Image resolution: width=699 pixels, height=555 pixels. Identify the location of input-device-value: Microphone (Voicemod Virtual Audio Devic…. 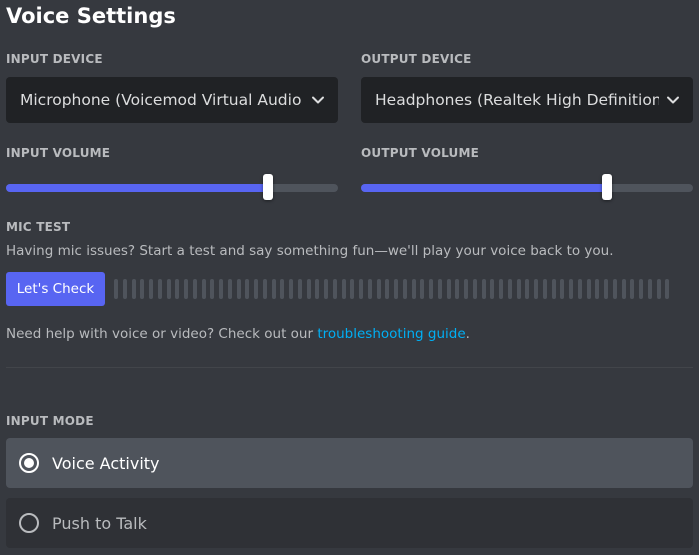
(162, 100).